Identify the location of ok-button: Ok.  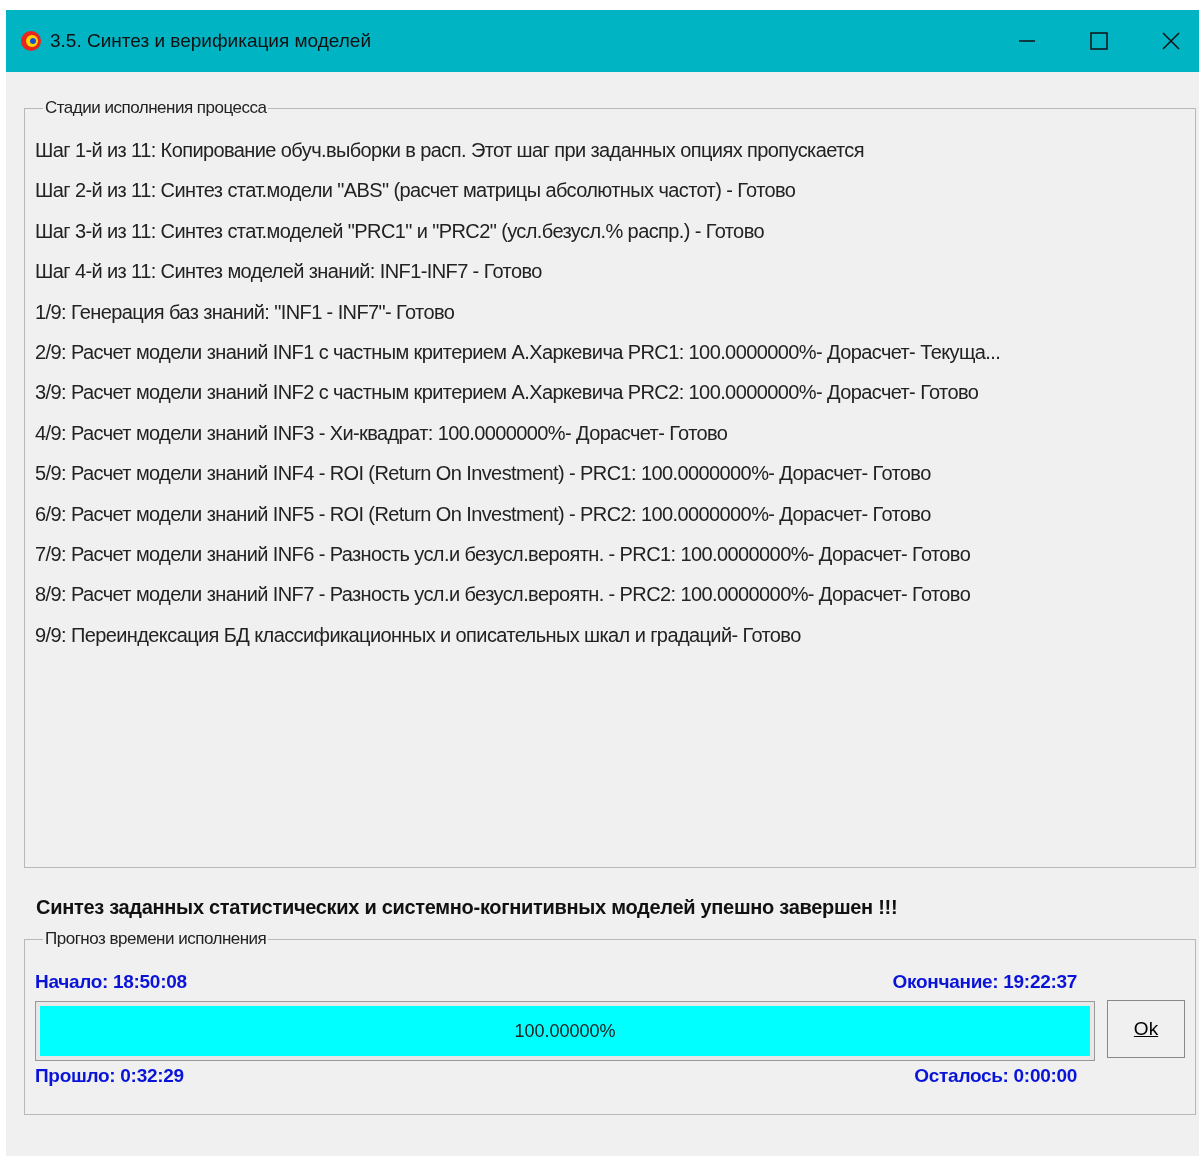
(1146, 1029).